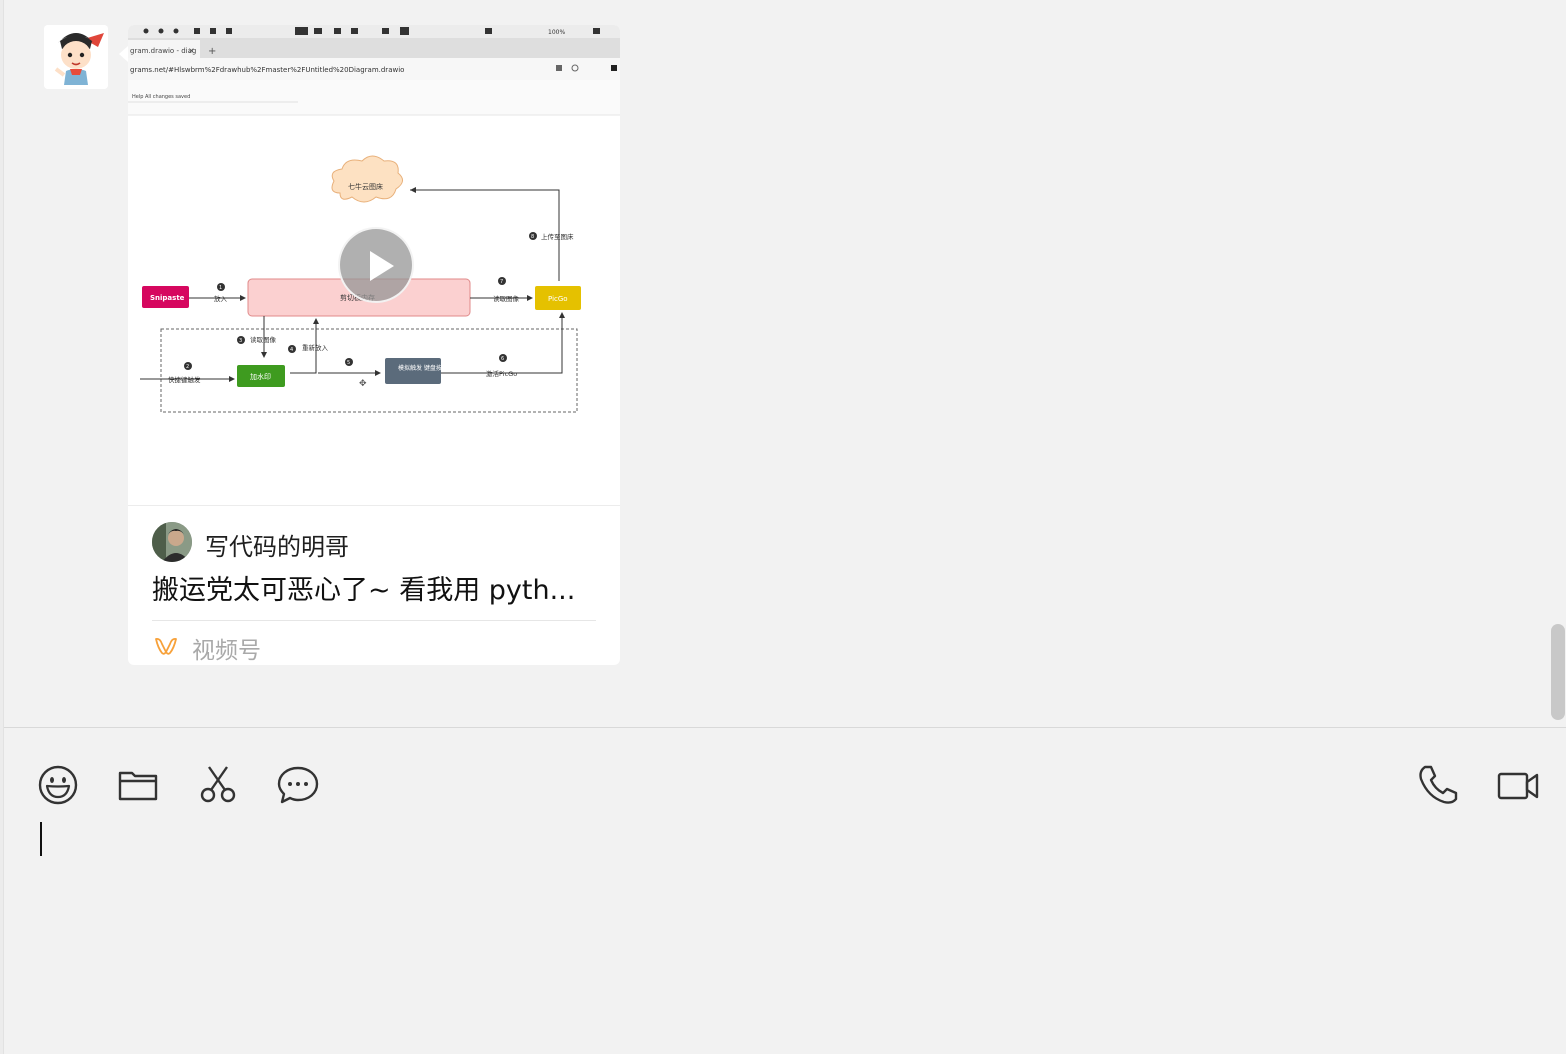  What do you see at coordinates (502, 359) in the screenshot?
I see `thumb-step-6: 6` at bounding box center [502, 359].